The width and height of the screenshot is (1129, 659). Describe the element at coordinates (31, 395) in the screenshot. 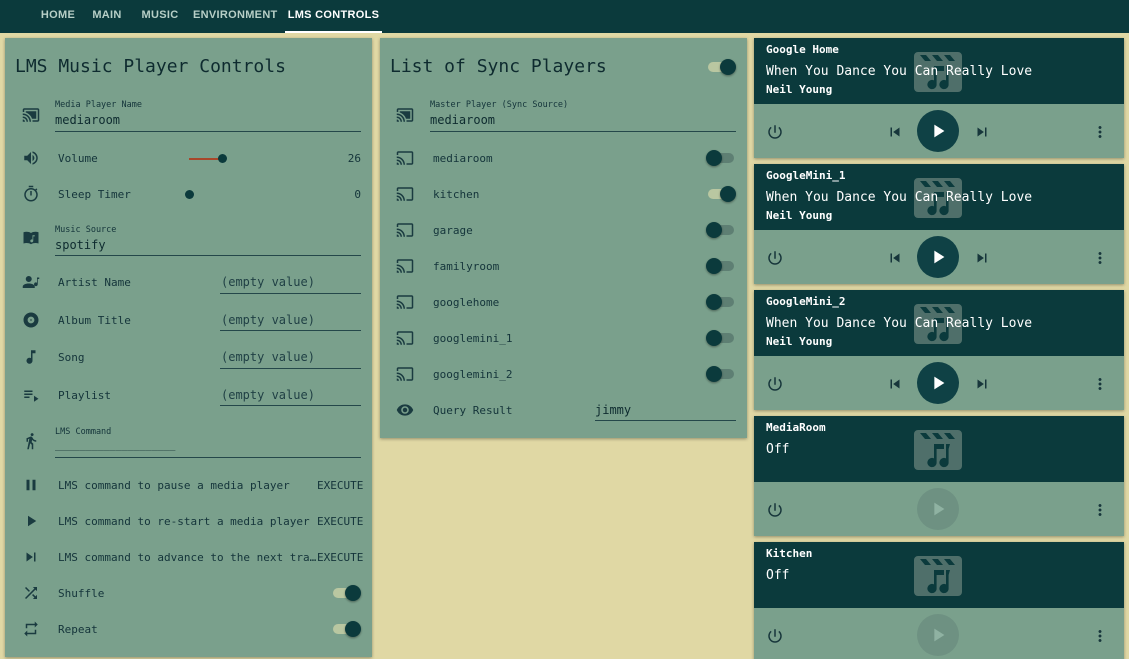

I see `playlist-icon` at that location.